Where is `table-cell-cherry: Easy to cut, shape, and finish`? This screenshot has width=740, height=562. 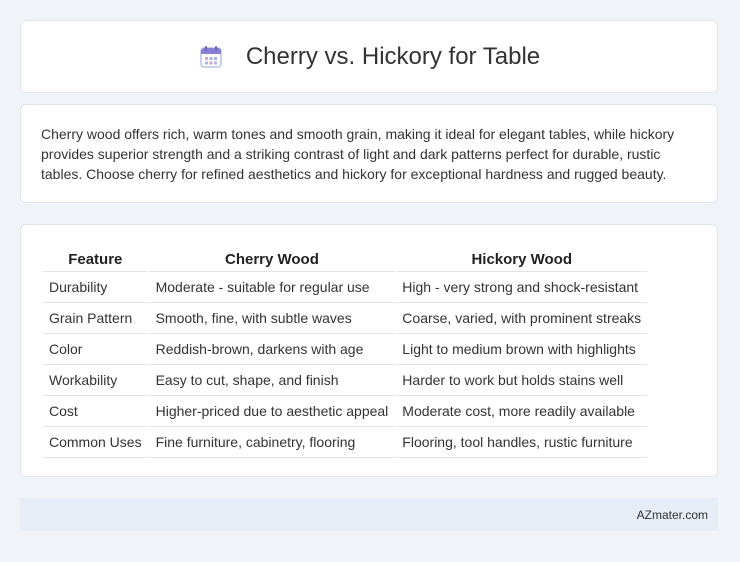 table-cell-cherry: Easy to cut, shape, and finish is located at coordinates (272, 380).